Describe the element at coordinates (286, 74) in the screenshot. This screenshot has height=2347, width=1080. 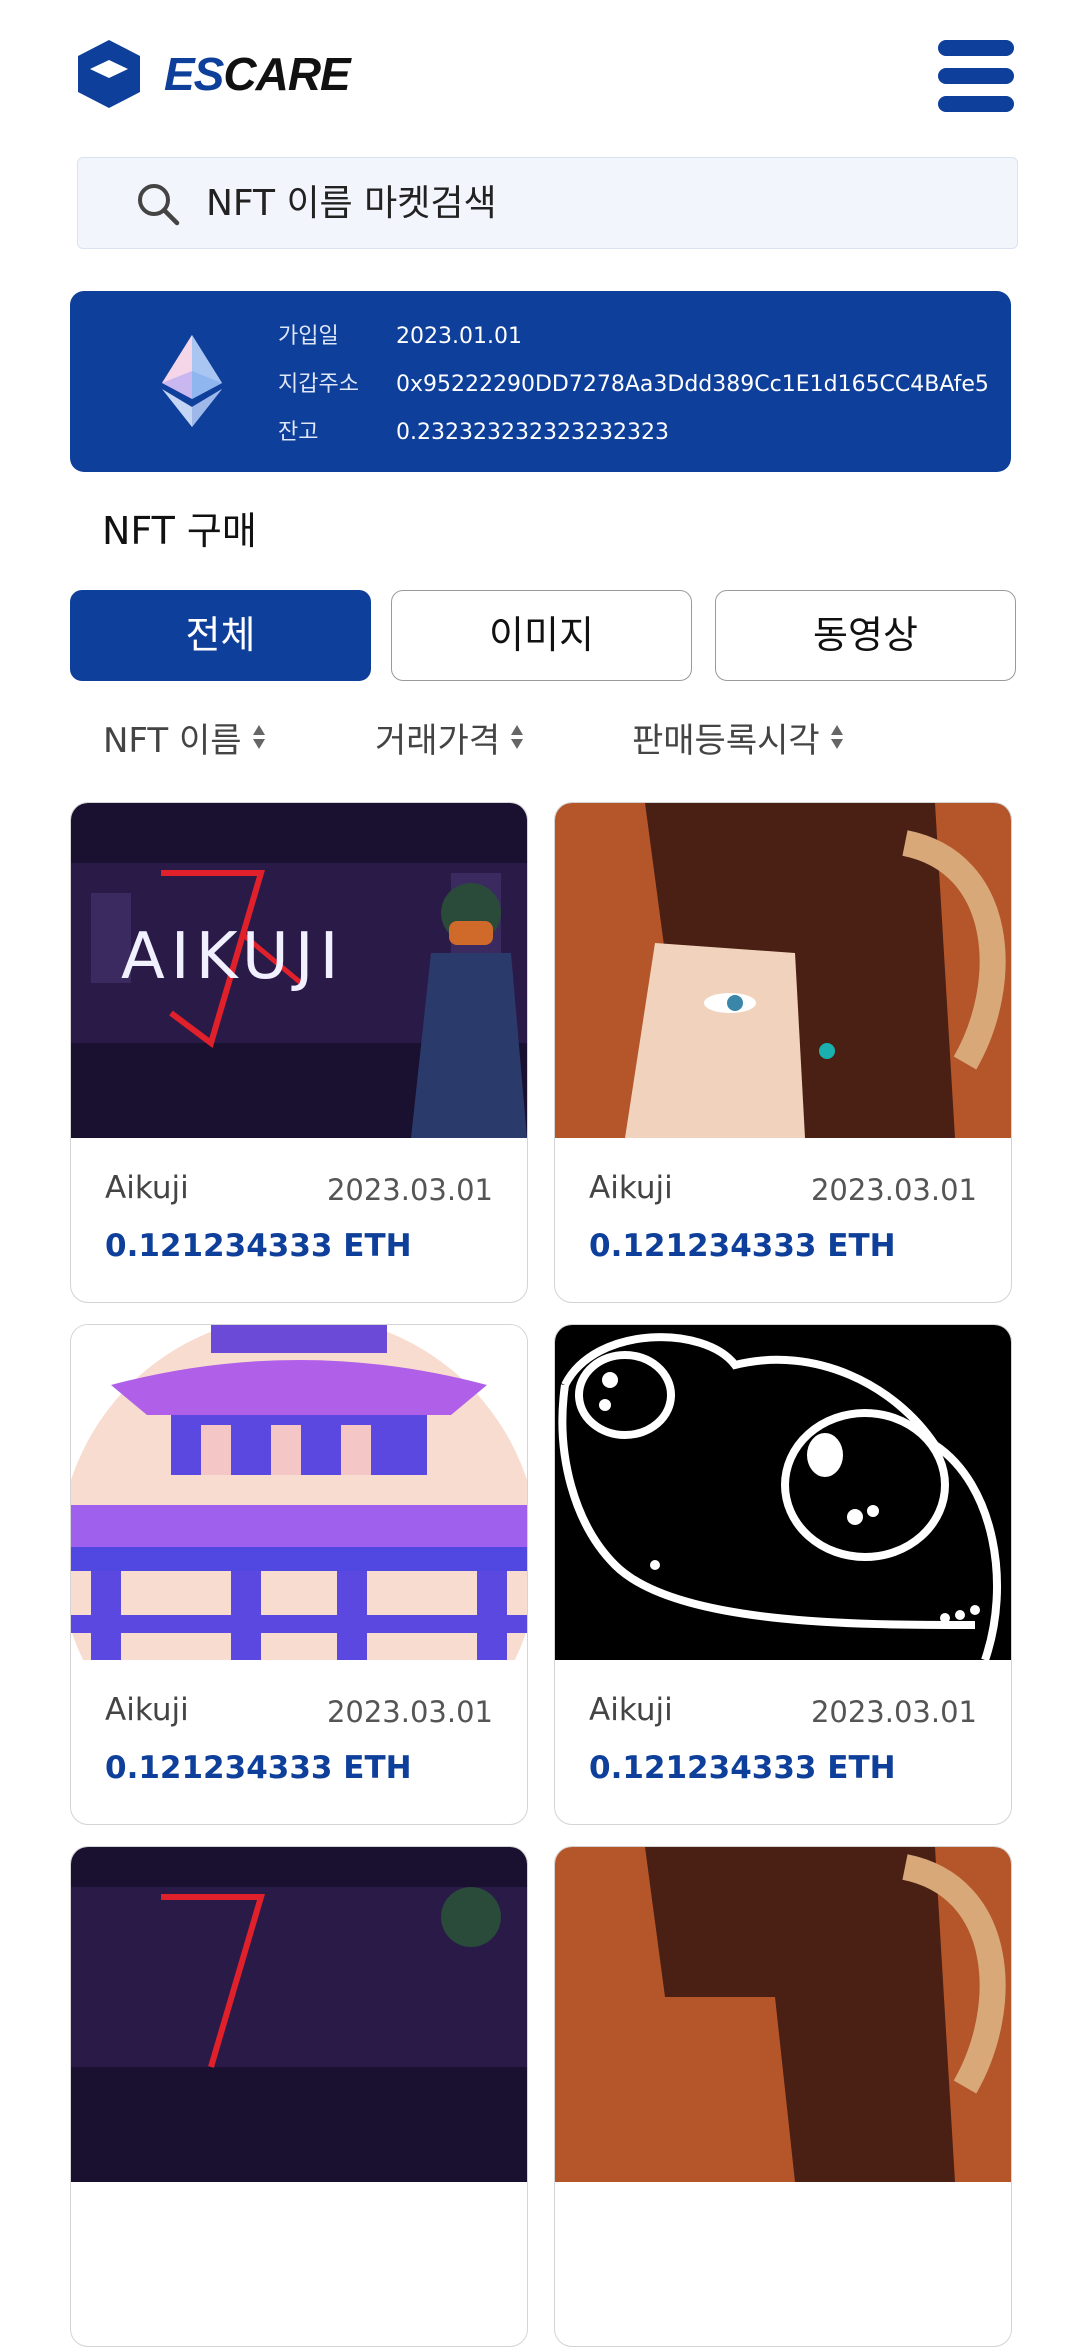
I see `logo-care: CARE` at that location.